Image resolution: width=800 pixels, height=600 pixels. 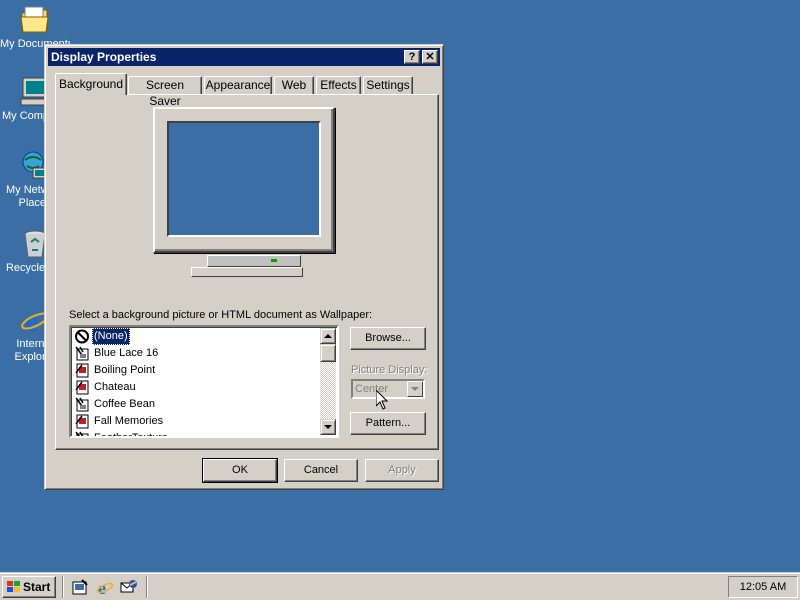 I want to click on tab-web: Web, so click(x=294, y=85).